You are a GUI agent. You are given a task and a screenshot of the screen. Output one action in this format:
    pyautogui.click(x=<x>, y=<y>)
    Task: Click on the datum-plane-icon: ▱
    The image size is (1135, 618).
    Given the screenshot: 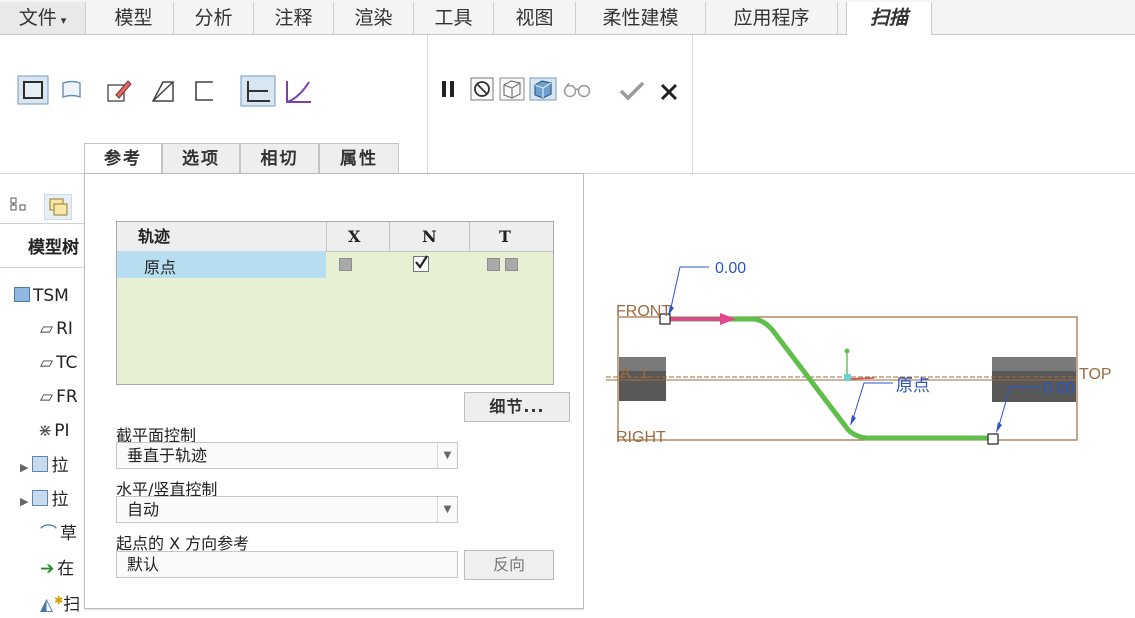 What is the action you would take?
    pyautogui.click(x=47, y=397)
    